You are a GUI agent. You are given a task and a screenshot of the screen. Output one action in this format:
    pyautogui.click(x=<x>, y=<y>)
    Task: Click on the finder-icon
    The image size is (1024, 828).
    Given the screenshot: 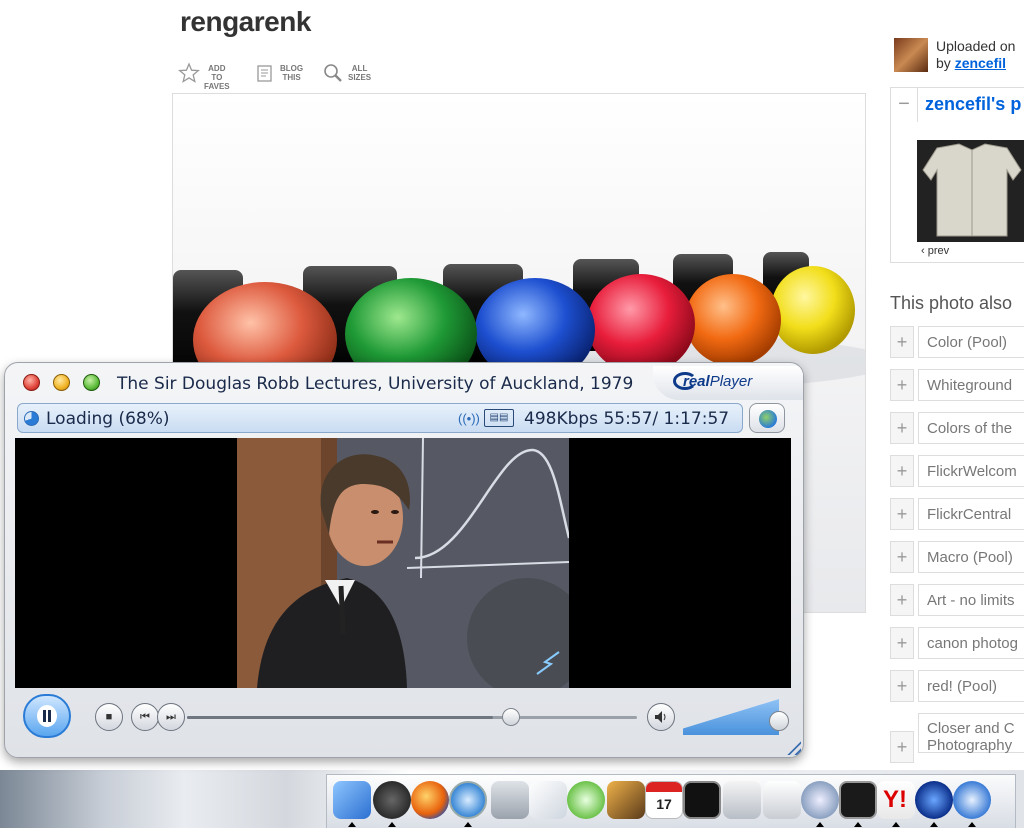 What is the action you would take?
    pyautogui.click(x=352, y=800)
    